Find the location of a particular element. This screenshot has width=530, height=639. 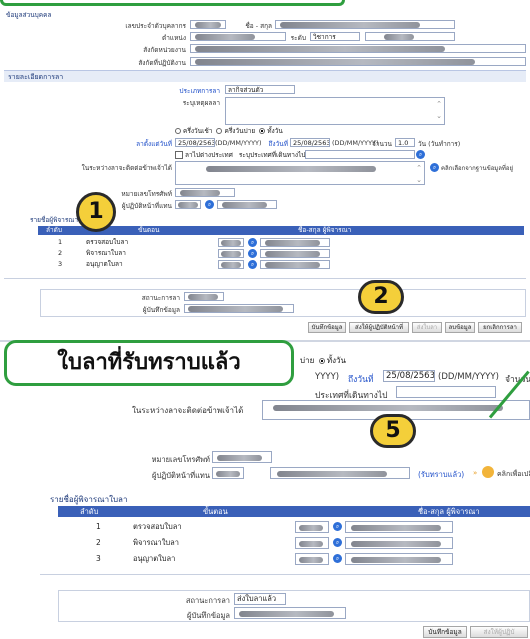

reason-textarea: ⌃ ⌄ is located at coordinates (335, 111).